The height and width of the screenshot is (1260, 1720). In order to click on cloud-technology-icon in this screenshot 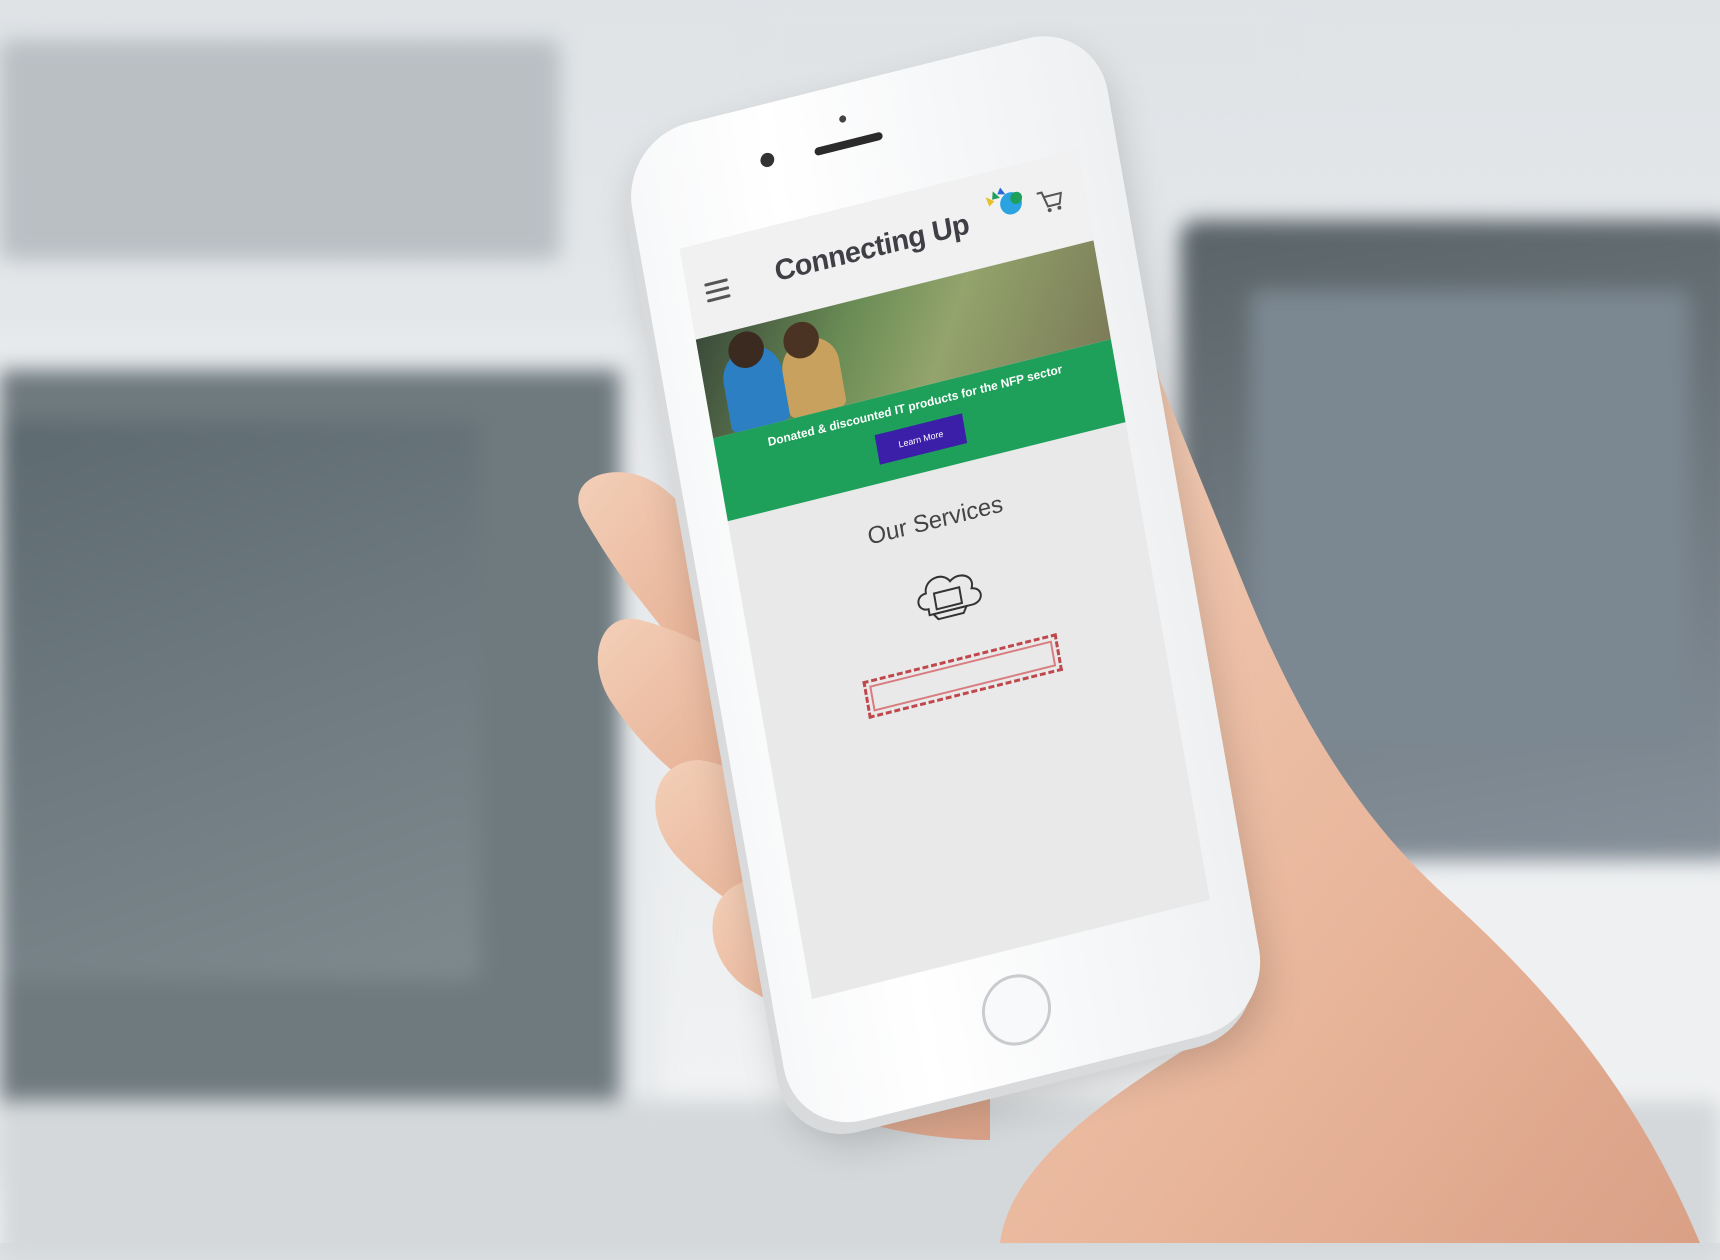, I will do `click(949, 597)`.